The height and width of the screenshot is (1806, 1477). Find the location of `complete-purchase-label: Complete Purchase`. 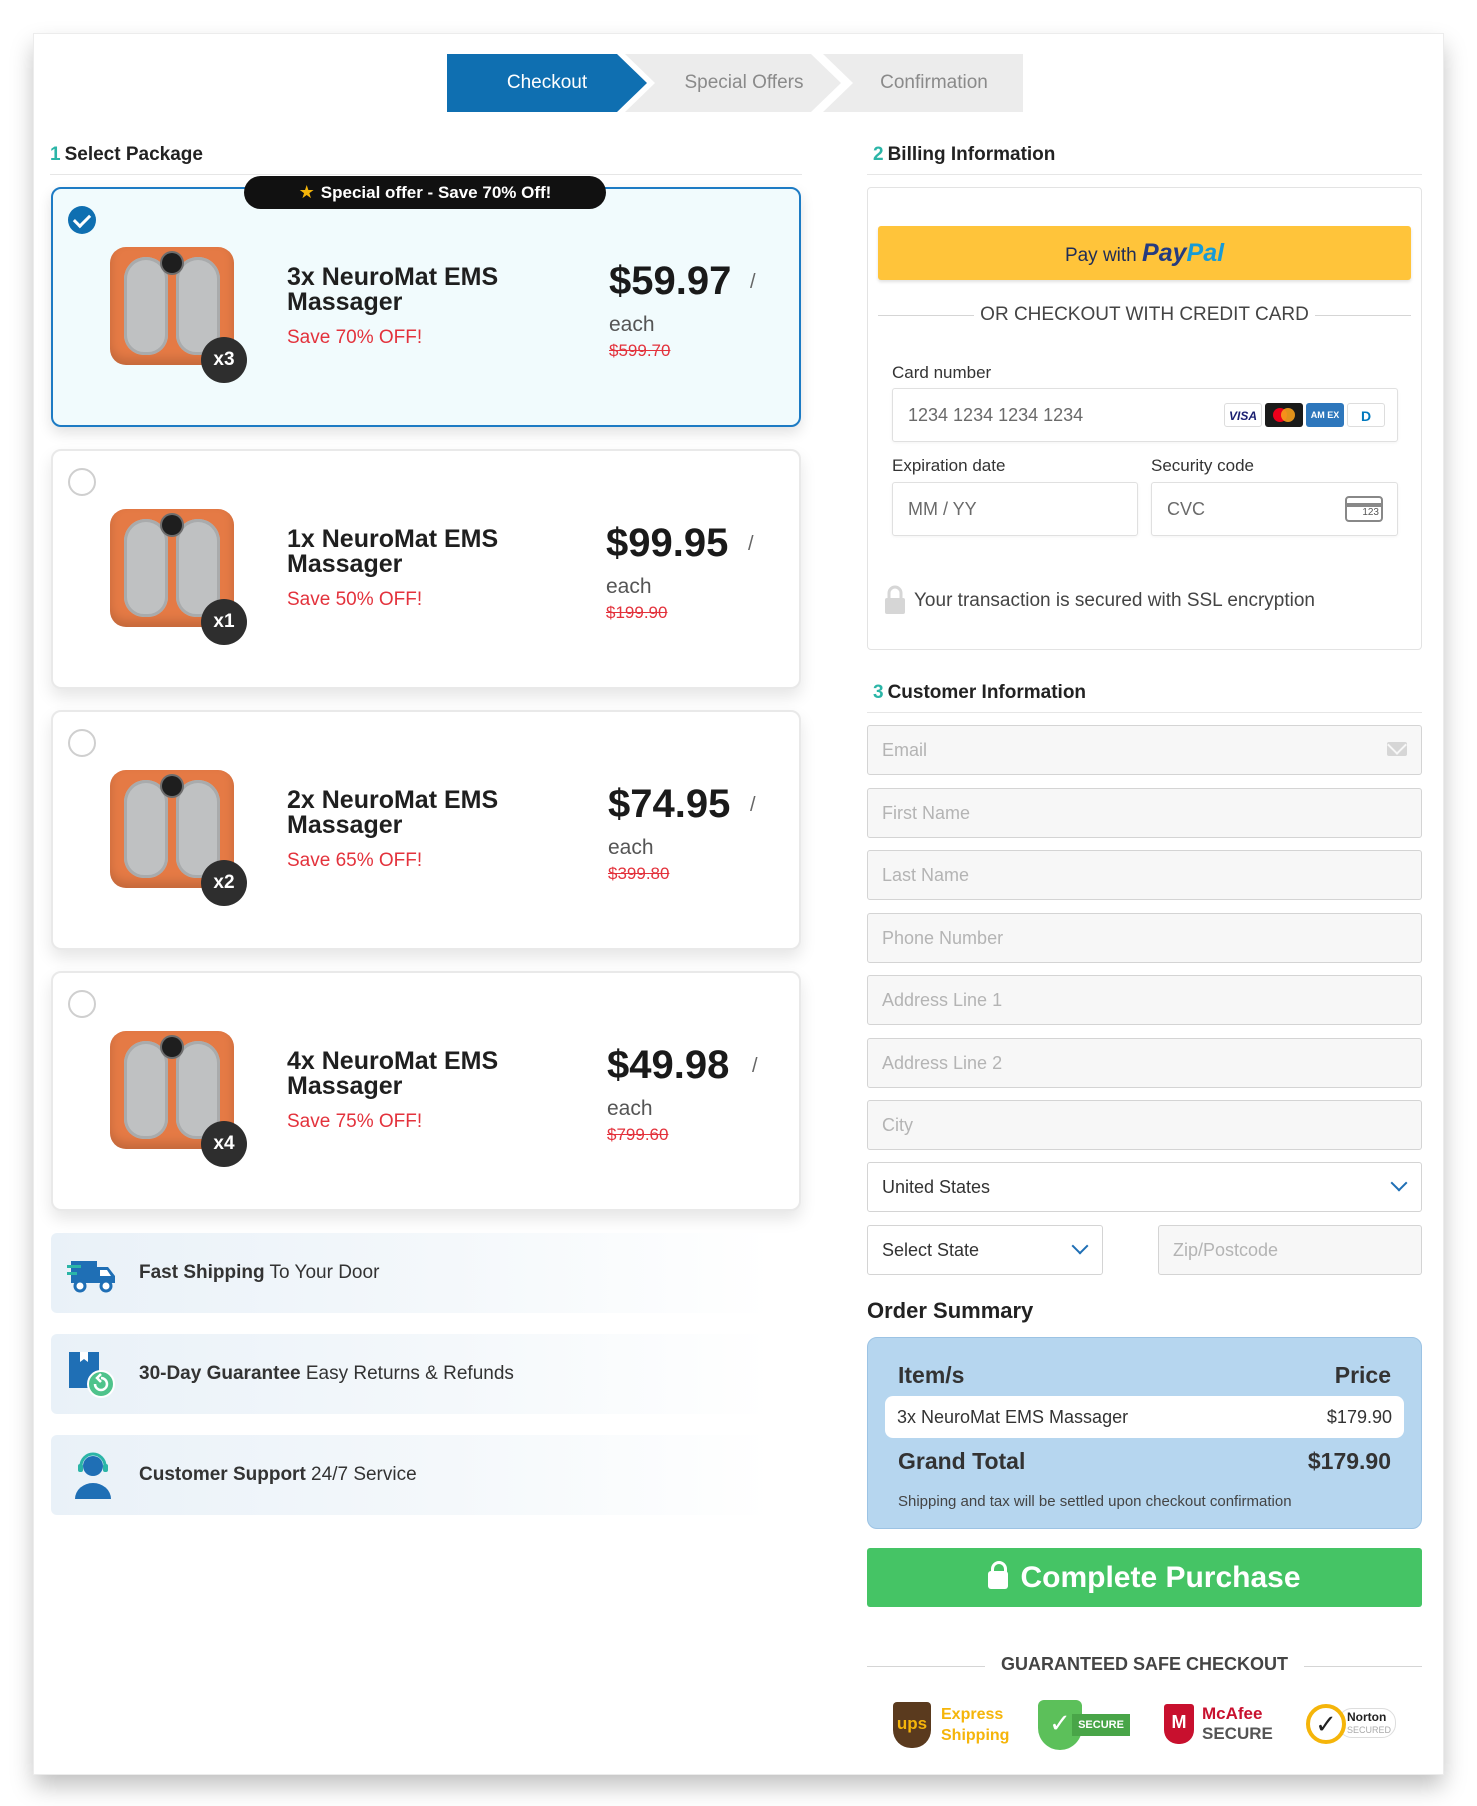

complete-purchase-label: Complete Purchase is located at coordinates (1160, 1577).